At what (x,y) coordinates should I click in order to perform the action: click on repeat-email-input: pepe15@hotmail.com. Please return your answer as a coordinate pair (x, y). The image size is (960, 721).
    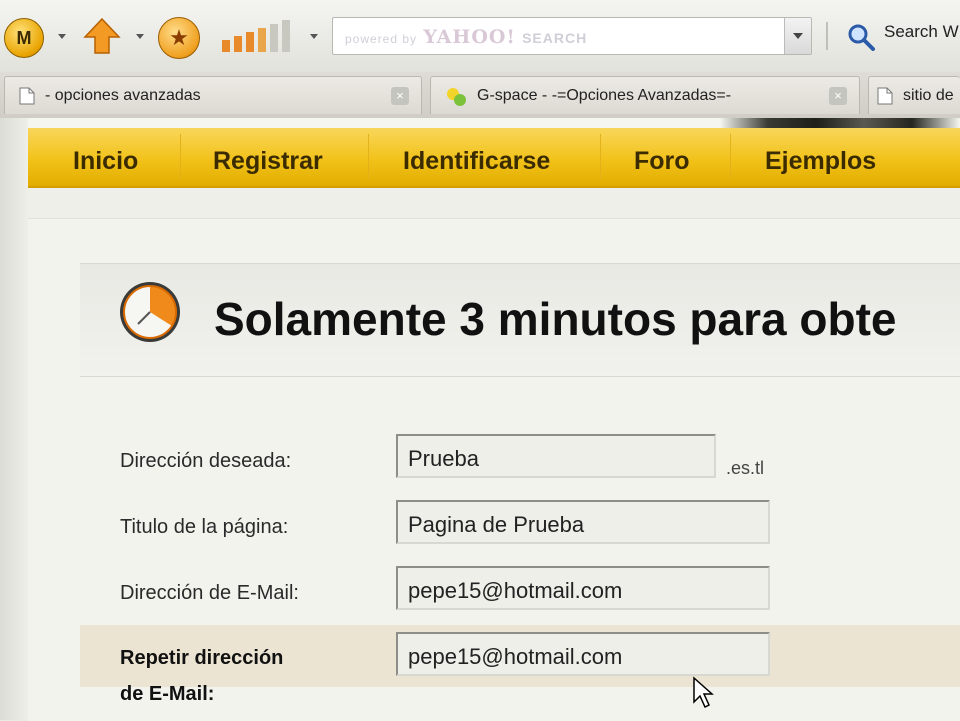
    Looking at the image, I should click on (583, 654).